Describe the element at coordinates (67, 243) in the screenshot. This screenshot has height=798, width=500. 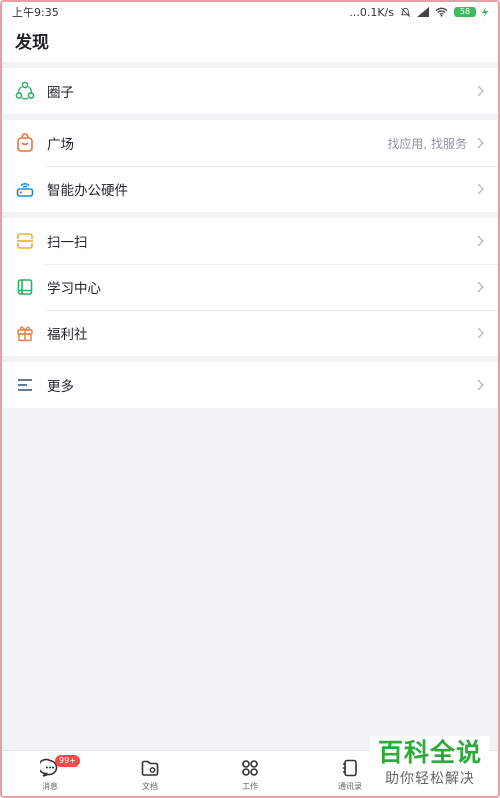
I see `row-label: 扫一扫` at that location.